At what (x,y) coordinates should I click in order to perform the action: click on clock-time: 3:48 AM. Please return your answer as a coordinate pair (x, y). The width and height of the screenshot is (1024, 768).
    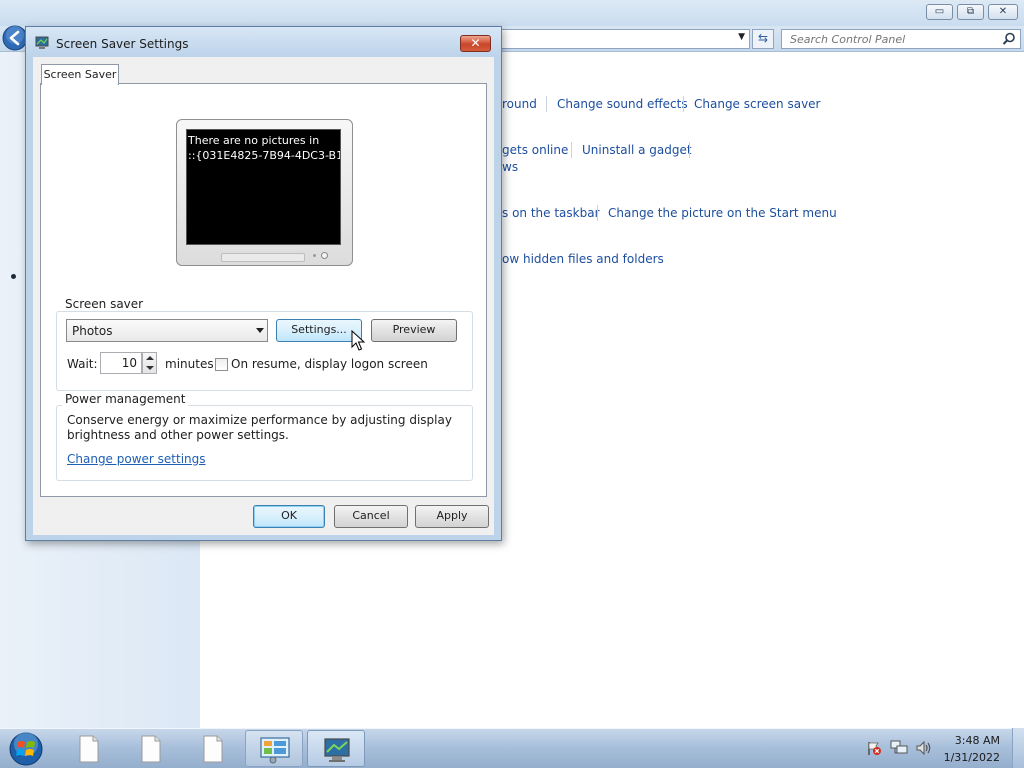
    Looking at the image, I should click on (977, 740).